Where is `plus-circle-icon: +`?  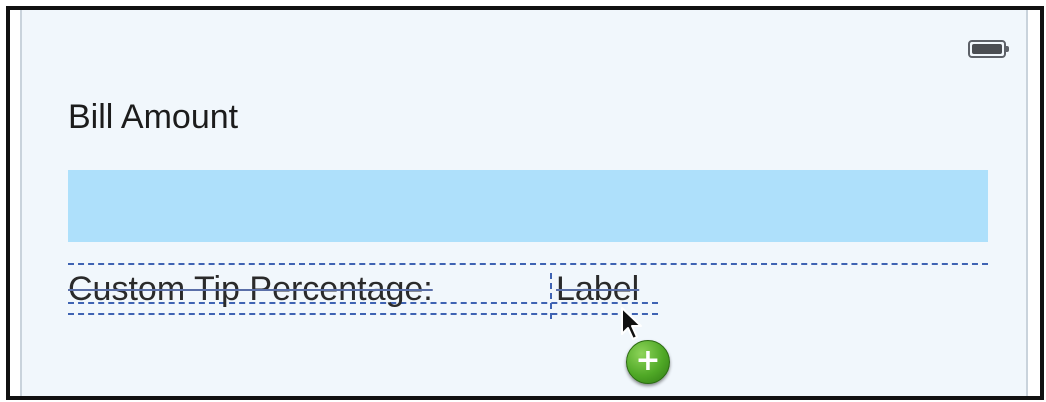 plus-circle-icon: + is located at coordinates (648, 362).